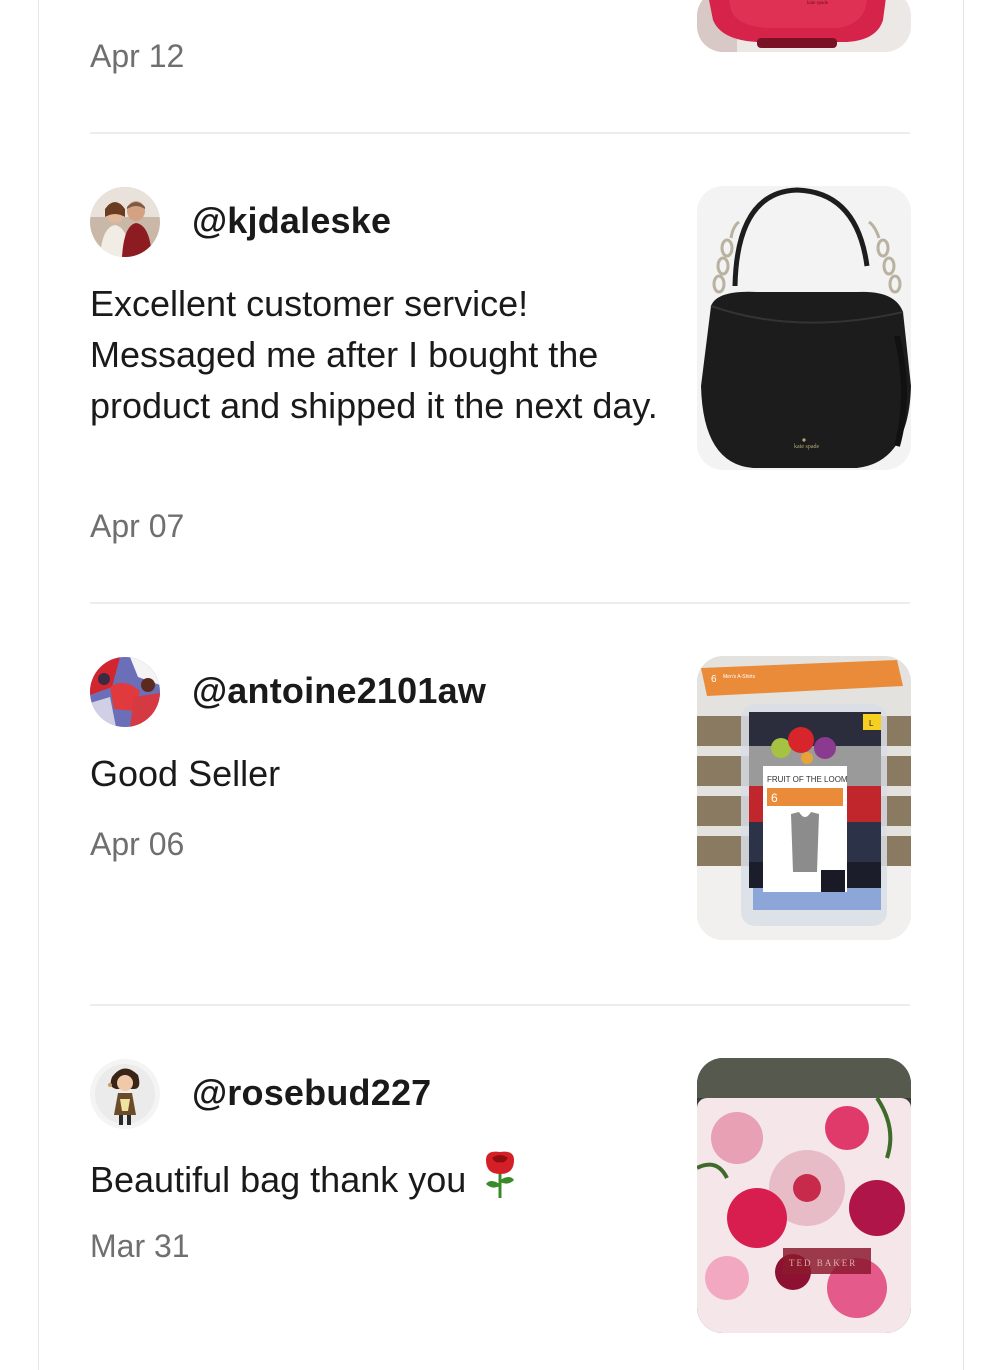  I want to click on product-thumbnail: 6 Men's A-Shirts FRUIT OF THE LOOM 6 L, so click(804, 798).